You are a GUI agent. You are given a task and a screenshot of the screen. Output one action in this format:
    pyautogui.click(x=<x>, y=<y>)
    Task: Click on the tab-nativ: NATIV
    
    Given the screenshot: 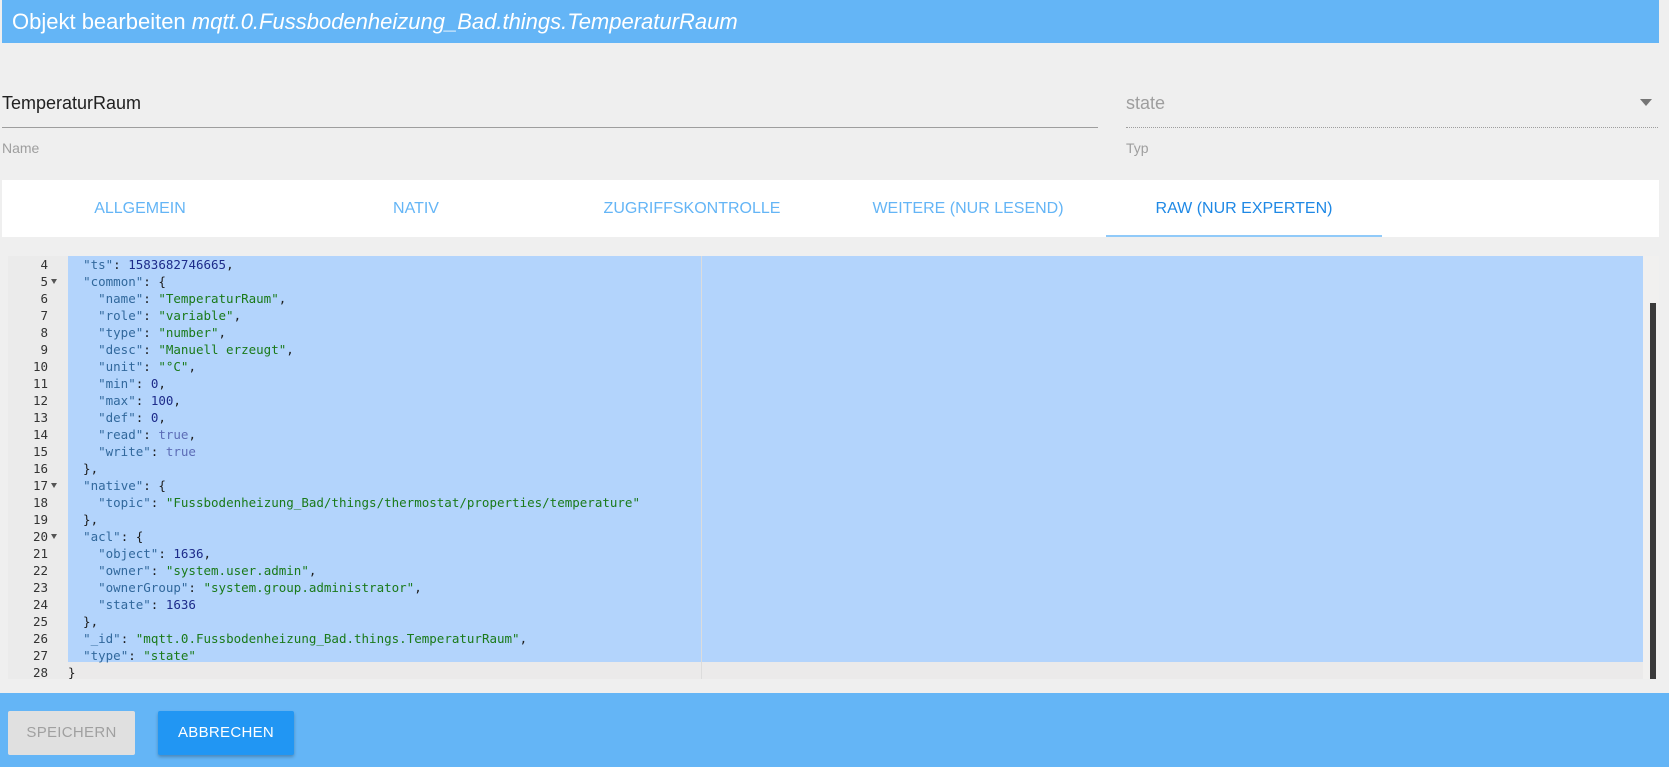 What is the action you would take?
    pyautogui.click(x=416, y=208)
    